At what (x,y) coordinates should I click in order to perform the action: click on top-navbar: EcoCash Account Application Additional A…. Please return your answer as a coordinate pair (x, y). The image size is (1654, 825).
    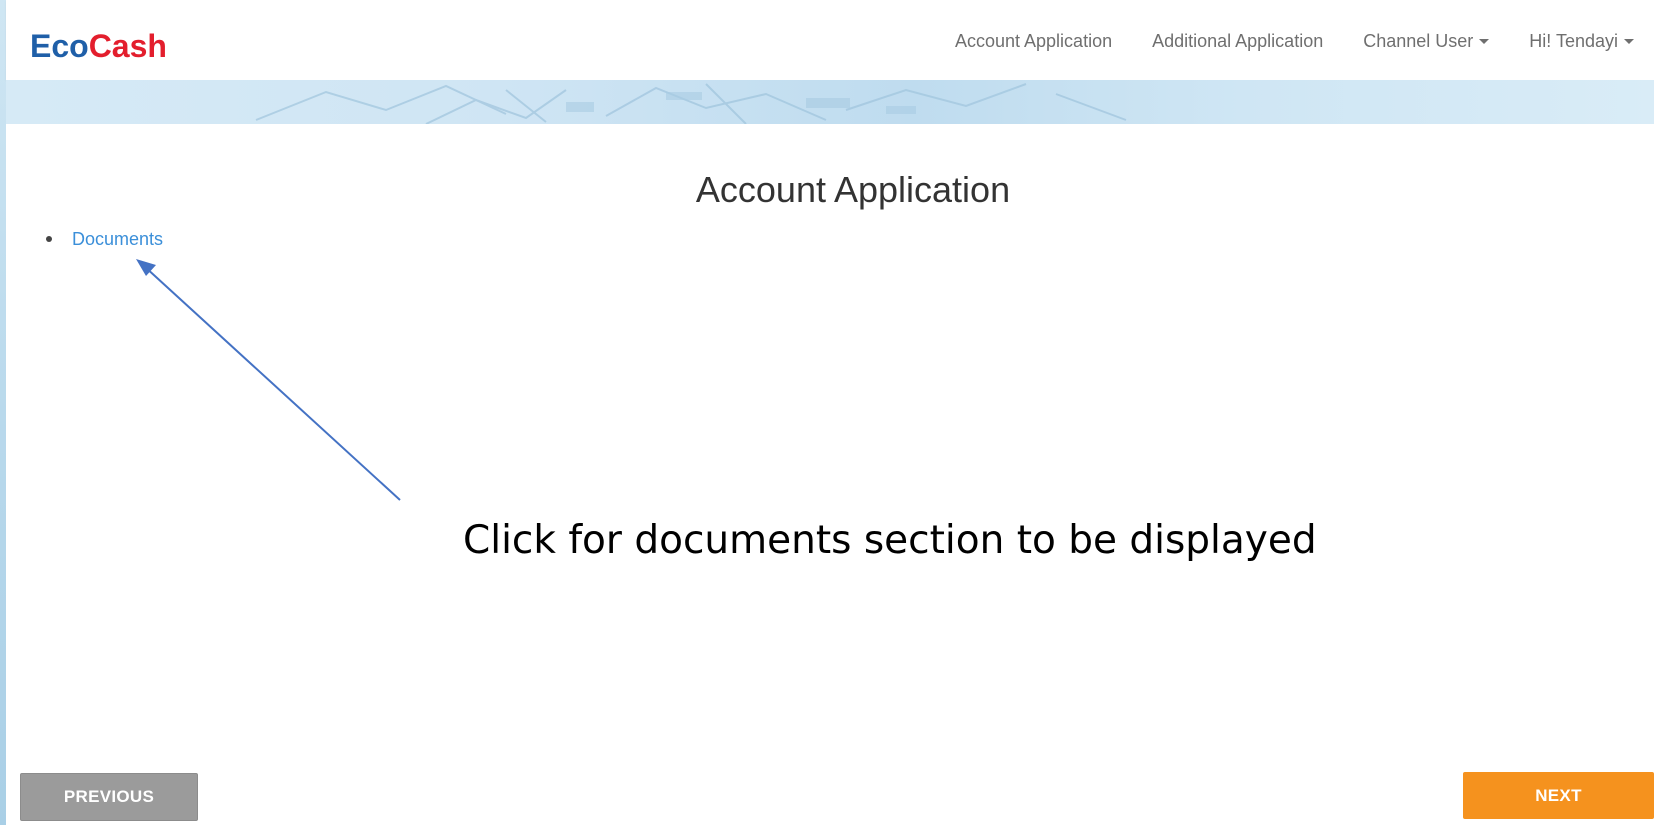
    Looking at the image, I should click on (830, 40).